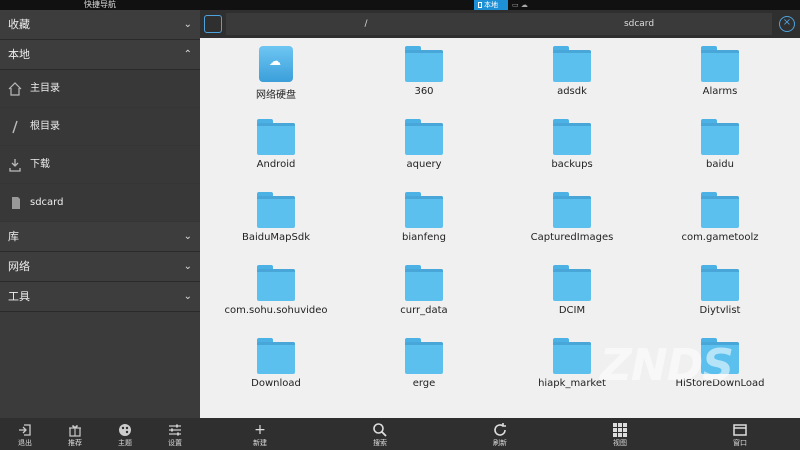  I want to click on folder-item: Diytvlist, so click(720, 293).